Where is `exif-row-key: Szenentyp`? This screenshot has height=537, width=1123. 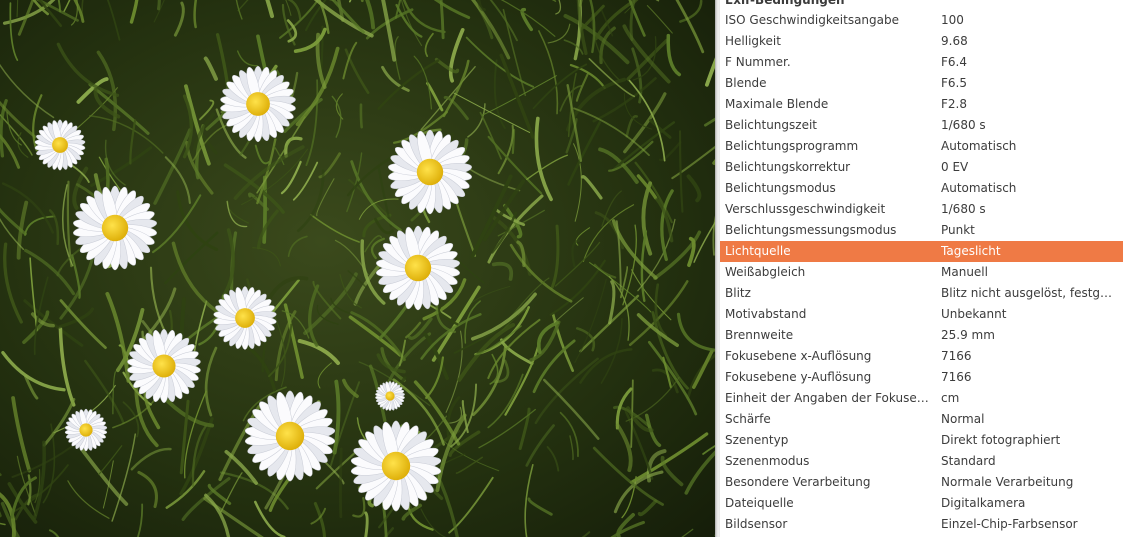 exif-row-key: Szenentyp is located at coordinates (757, 440).